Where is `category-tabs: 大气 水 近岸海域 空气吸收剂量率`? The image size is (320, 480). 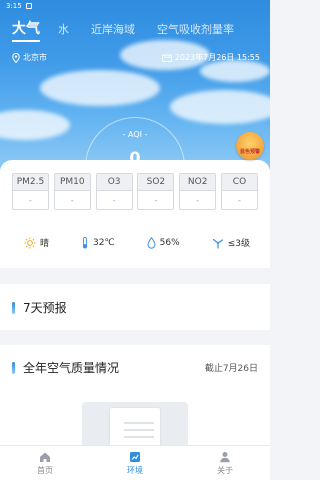 category-tabs: 大气 水 近岸海域 空气吸收剂量率 is located at coordinates (134, 30).